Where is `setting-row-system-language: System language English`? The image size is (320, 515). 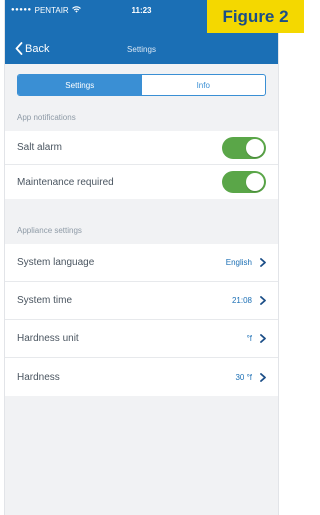 setting-row-system-language: System language English is located at coordinates (141, 263).